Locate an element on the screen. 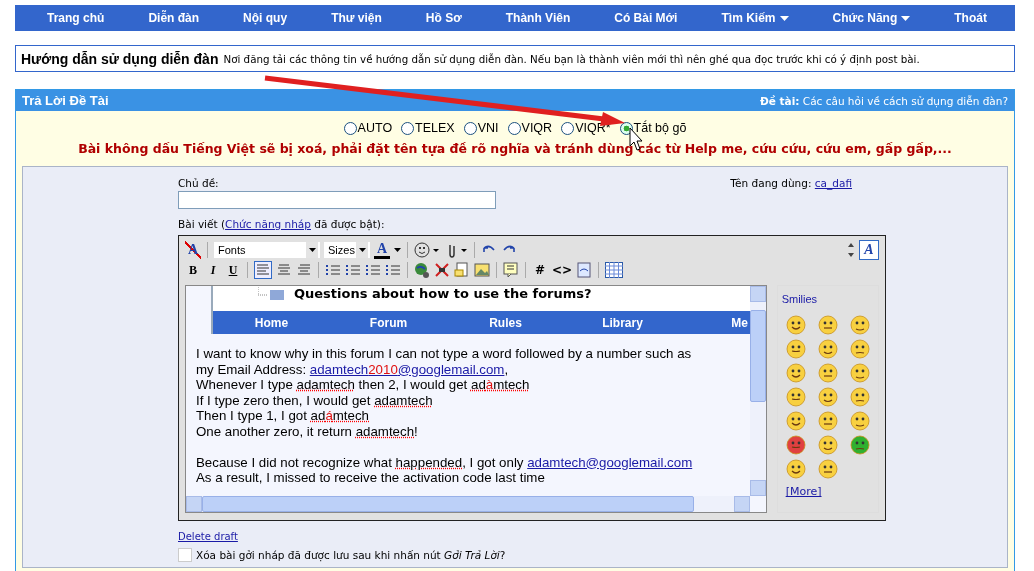 This screenshot has height=571, width=1034. php-file-icon is located at coordinates (584, 270).